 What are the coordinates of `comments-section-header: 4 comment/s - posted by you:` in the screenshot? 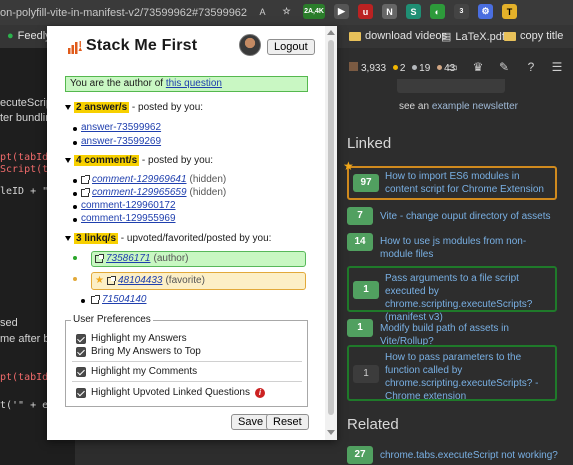 It's located at (139, 160).